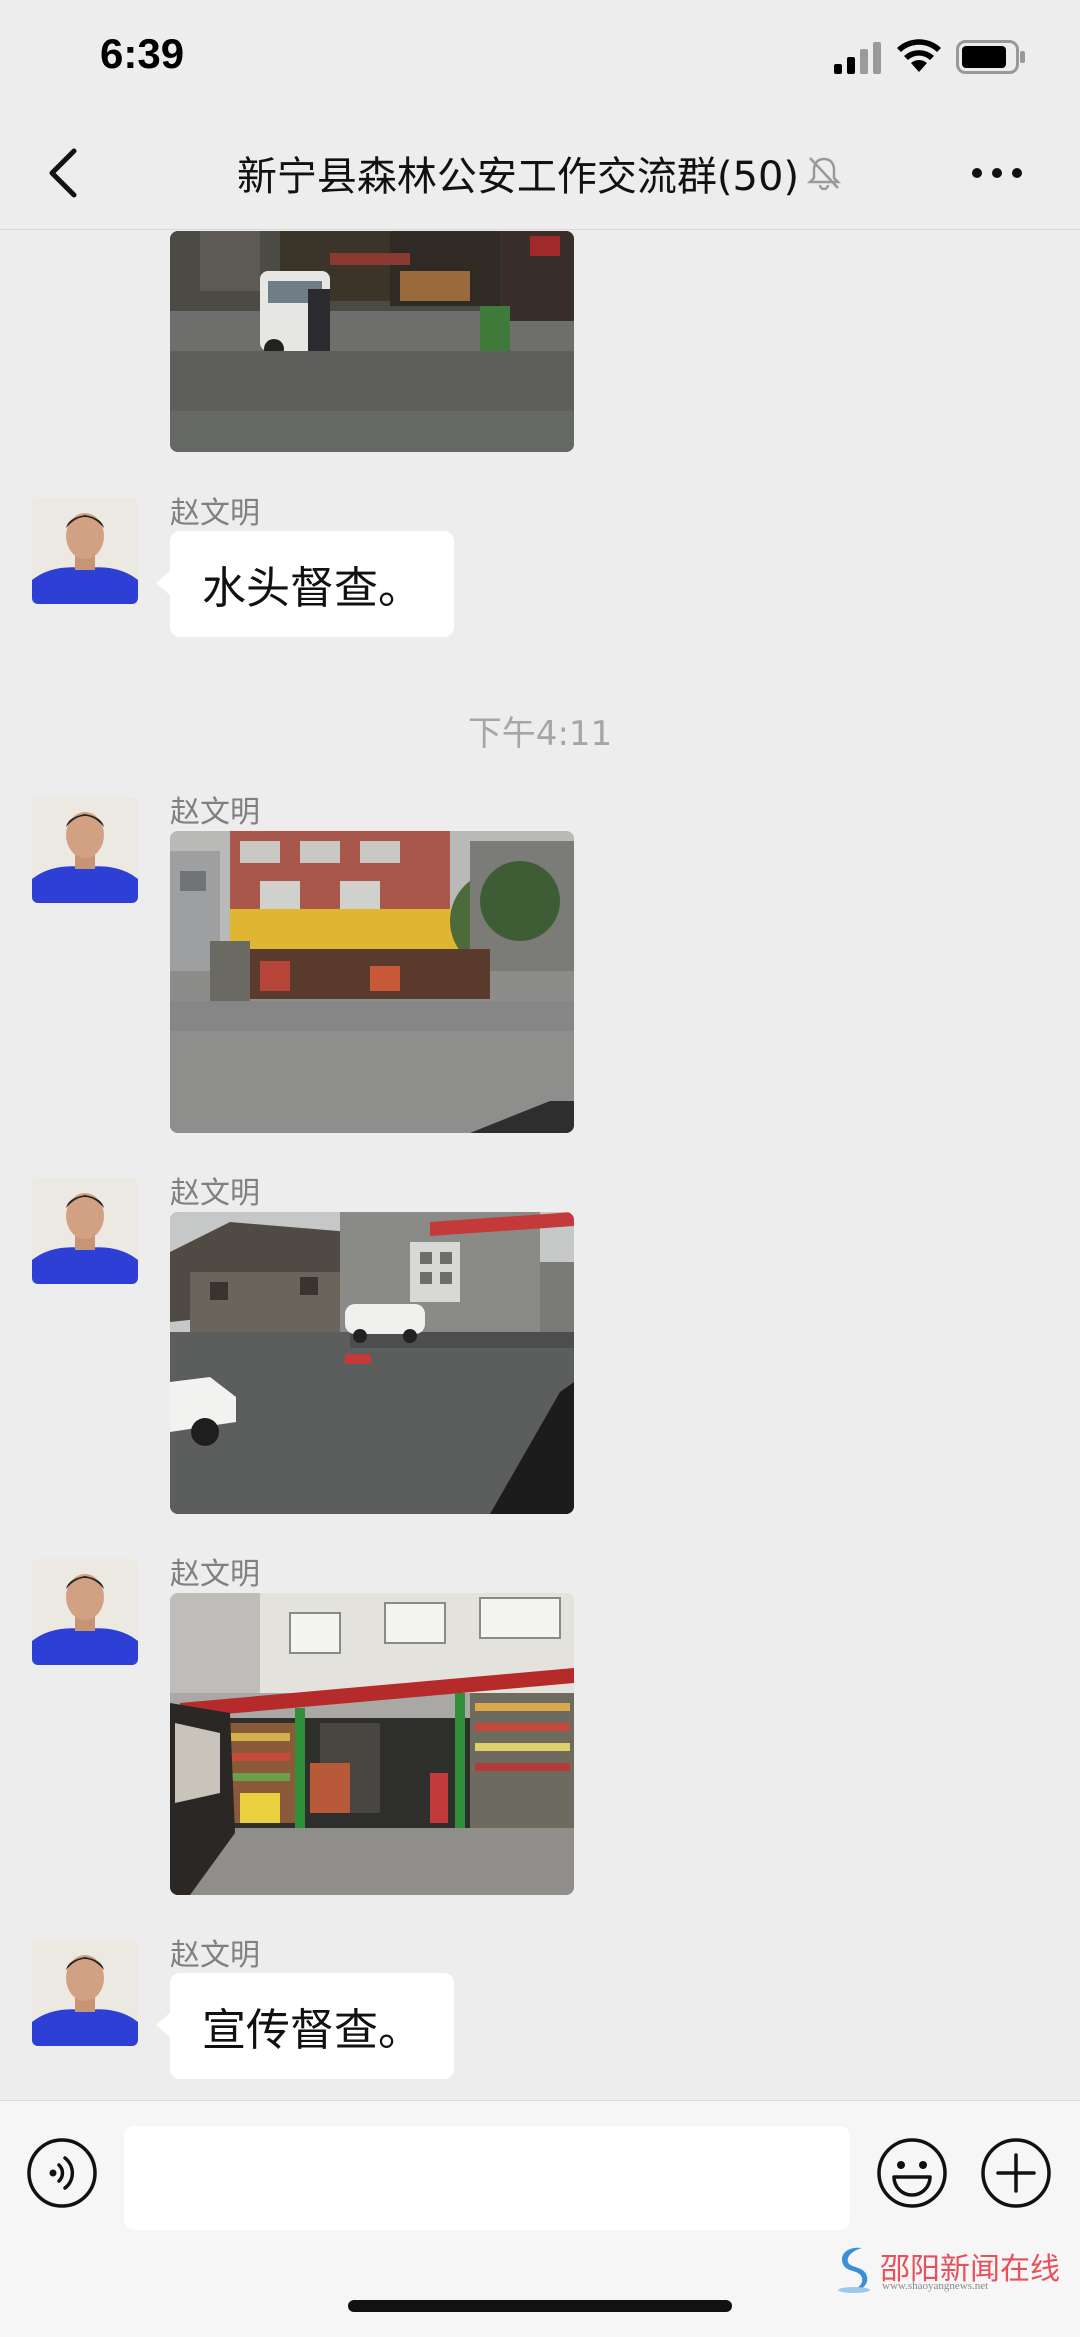  I want to click on message-image-street-rain, so click(372, 341).